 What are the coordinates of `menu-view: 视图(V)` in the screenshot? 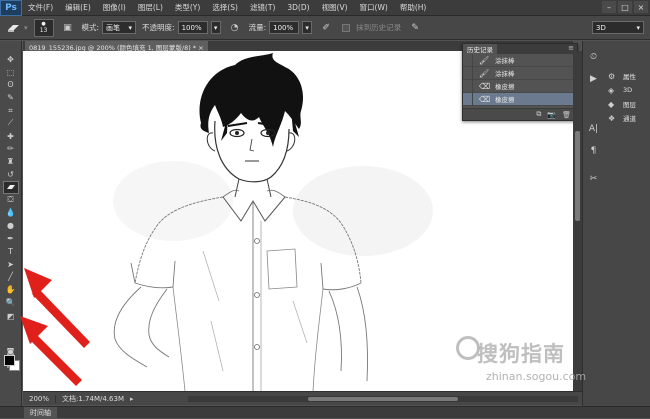 It's located at (335, 7).